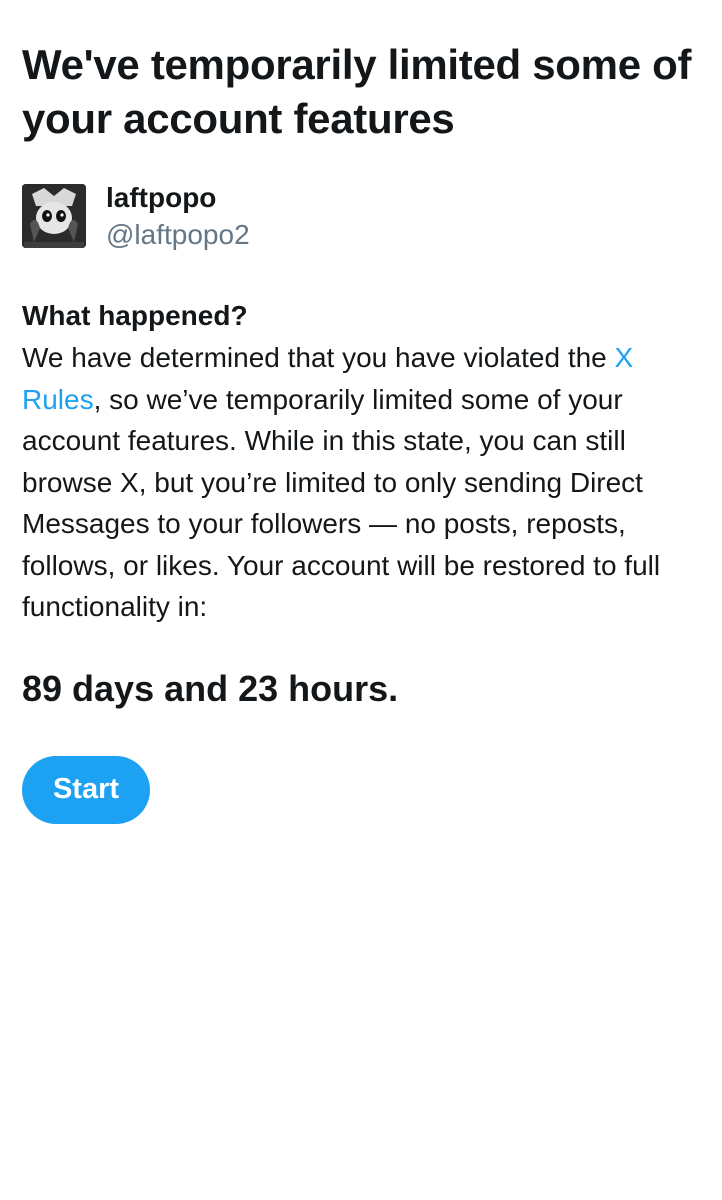 The image size is (722, 1200). I want to click on account-handle: @laftpopo2, so click(178, 234).